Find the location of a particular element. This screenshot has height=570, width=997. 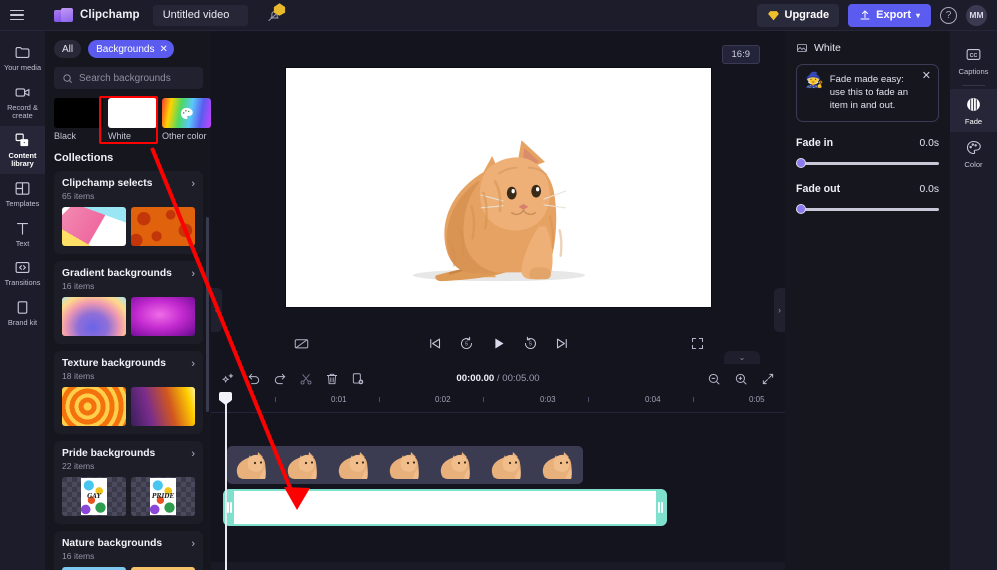

thumbnail: GAY is located at coordinates (94, 496).